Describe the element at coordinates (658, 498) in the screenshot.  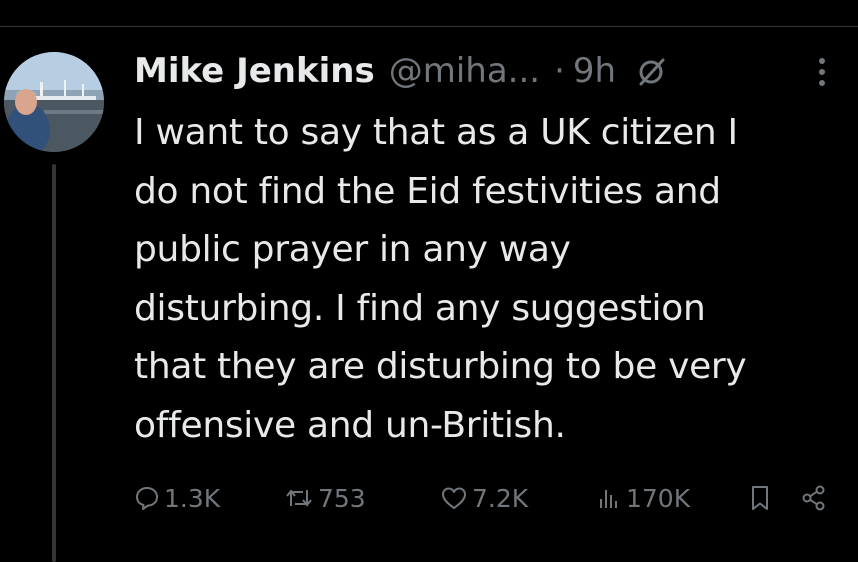
I see `views-count: 170K` at that location.